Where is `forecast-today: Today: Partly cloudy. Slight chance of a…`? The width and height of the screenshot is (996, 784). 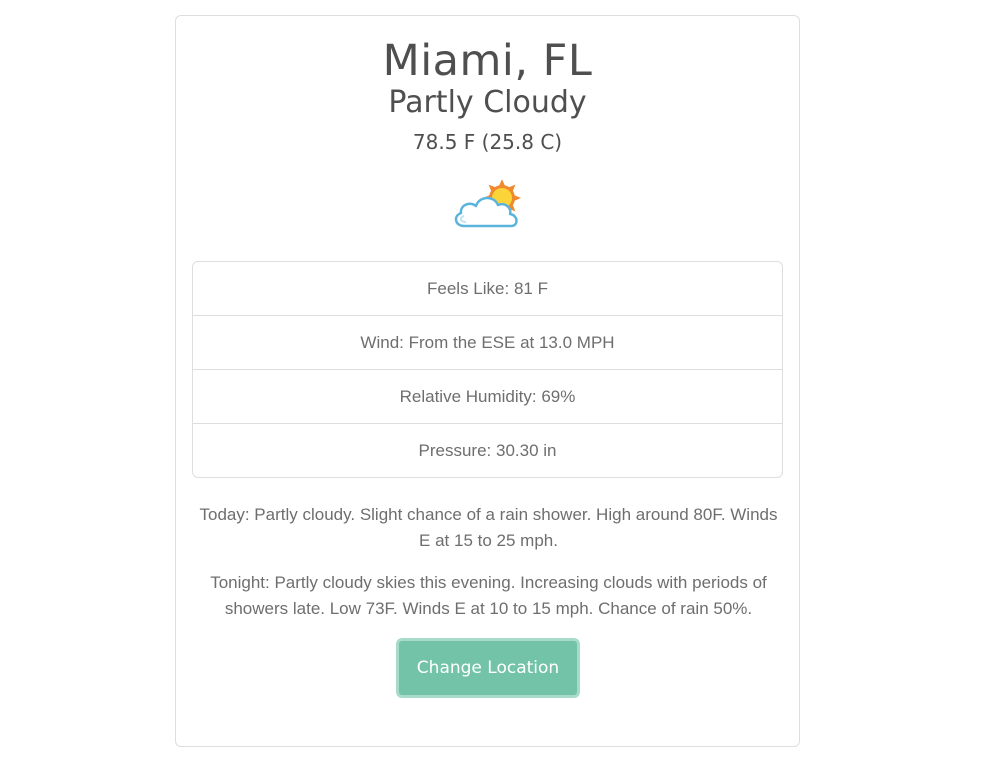
forecast-today: Today: Partly cloudy. Slight chance of a… is located at coordinates (488, 527).